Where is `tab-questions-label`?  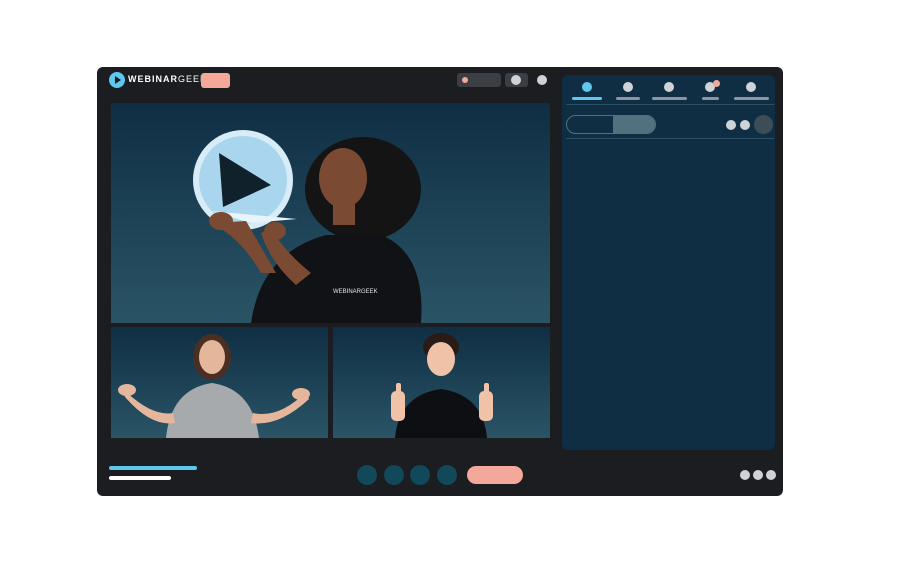 tab-questions-label is located at coordinates (628, 98).